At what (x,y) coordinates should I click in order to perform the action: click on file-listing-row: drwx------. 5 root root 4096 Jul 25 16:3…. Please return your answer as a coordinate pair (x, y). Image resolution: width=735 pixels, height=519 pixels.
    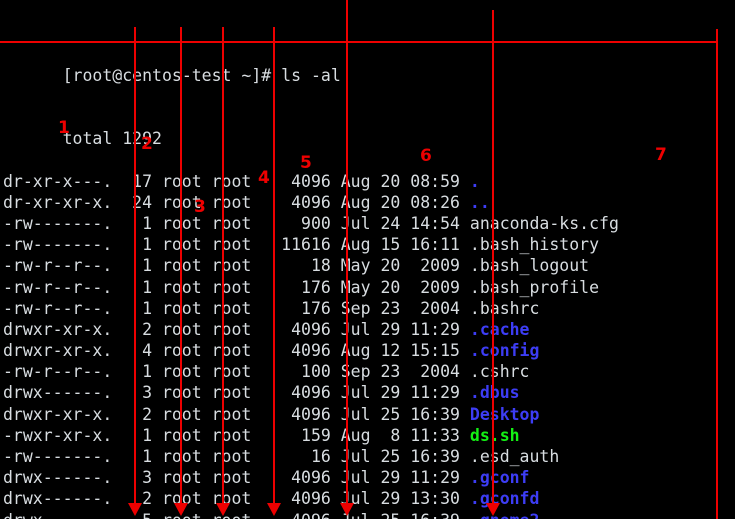
    Looking at the image, I should click on (369, 514).